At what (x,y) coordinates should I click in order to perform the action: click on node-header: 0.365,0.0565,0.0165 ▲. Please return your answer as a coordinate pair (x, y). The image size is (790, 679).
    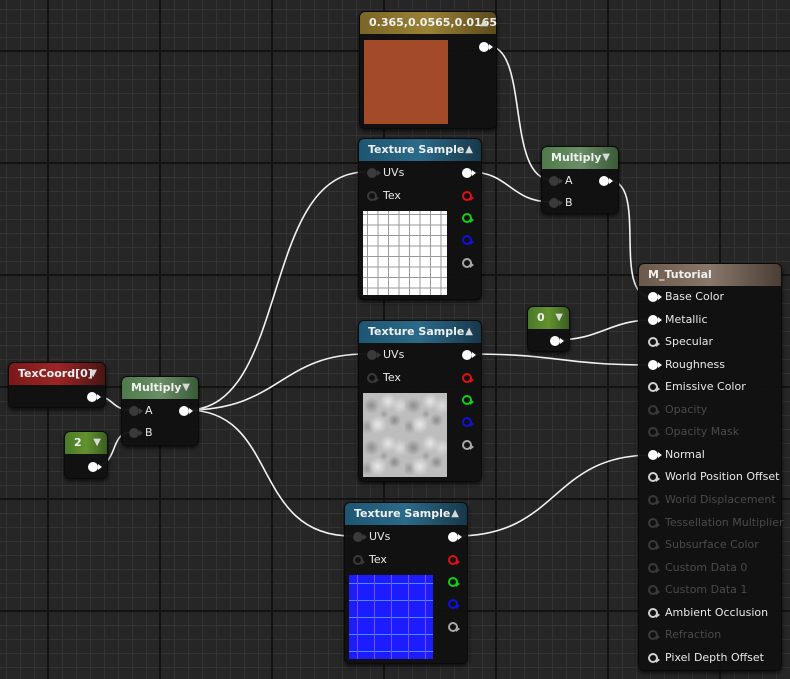
    Looking at the image, I should click on (429, 23).